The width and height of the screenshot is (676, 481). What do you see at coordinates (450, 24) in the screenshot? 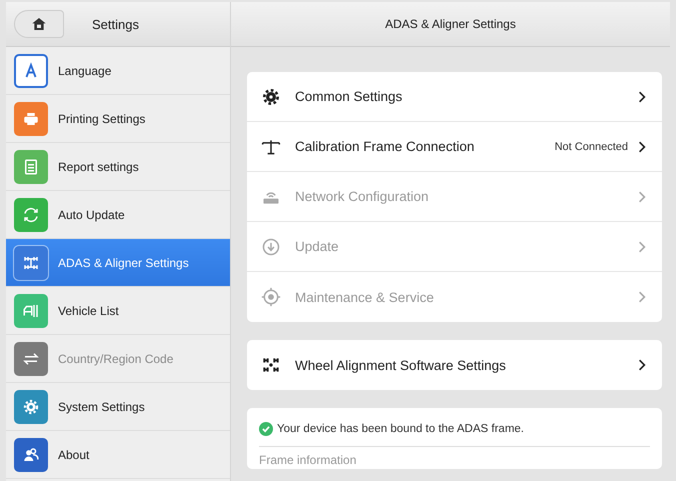
I see `page-title: ADAS & Aligner Settings` at bounding box center [450, 24].